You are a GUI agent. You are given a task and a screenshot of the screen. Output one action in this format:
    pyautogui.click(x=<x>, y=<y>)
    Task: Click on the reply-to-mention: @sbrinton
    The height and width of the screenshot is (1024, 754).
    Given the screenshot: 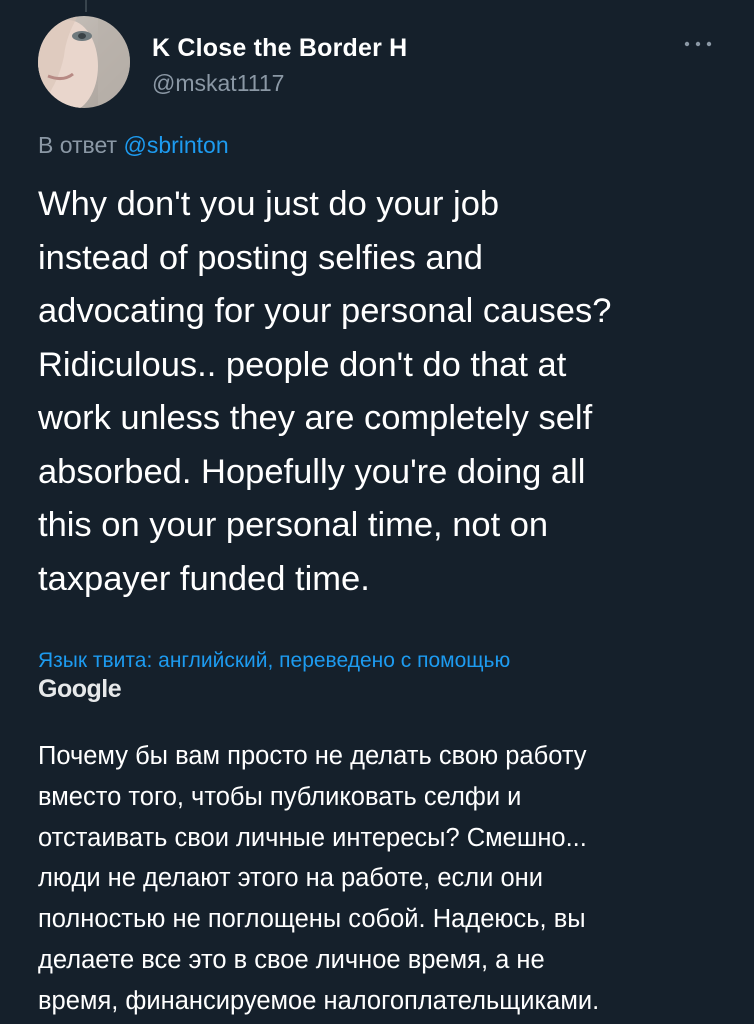 What is the action you would take?
    pyautogui.click(x=175, y=145)
    